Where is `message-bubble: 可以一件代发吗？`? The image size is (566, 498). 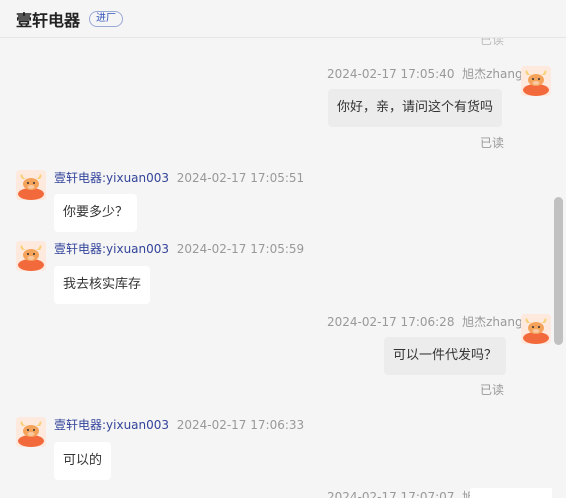
message-bubble: 可以一件代发吗？ is located at coordinates (445, 356).